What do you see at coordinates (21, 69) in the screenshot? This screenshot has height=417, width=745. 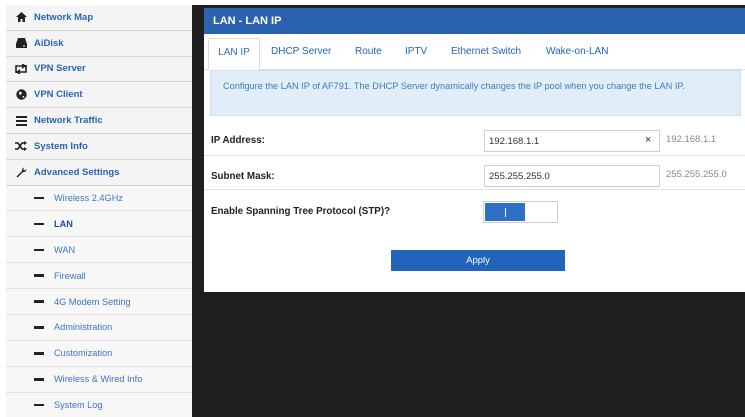 I see `vpn-server-icon` at bounding box center [21, 69].